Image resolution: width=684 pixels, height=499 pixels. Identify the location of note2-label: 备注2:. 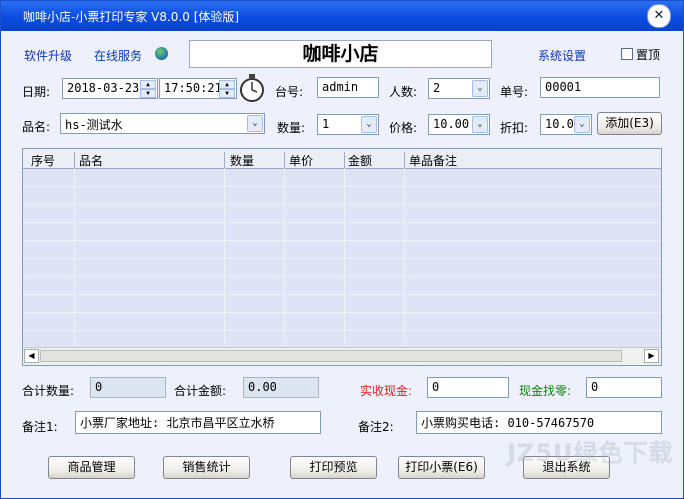
(376, 427).